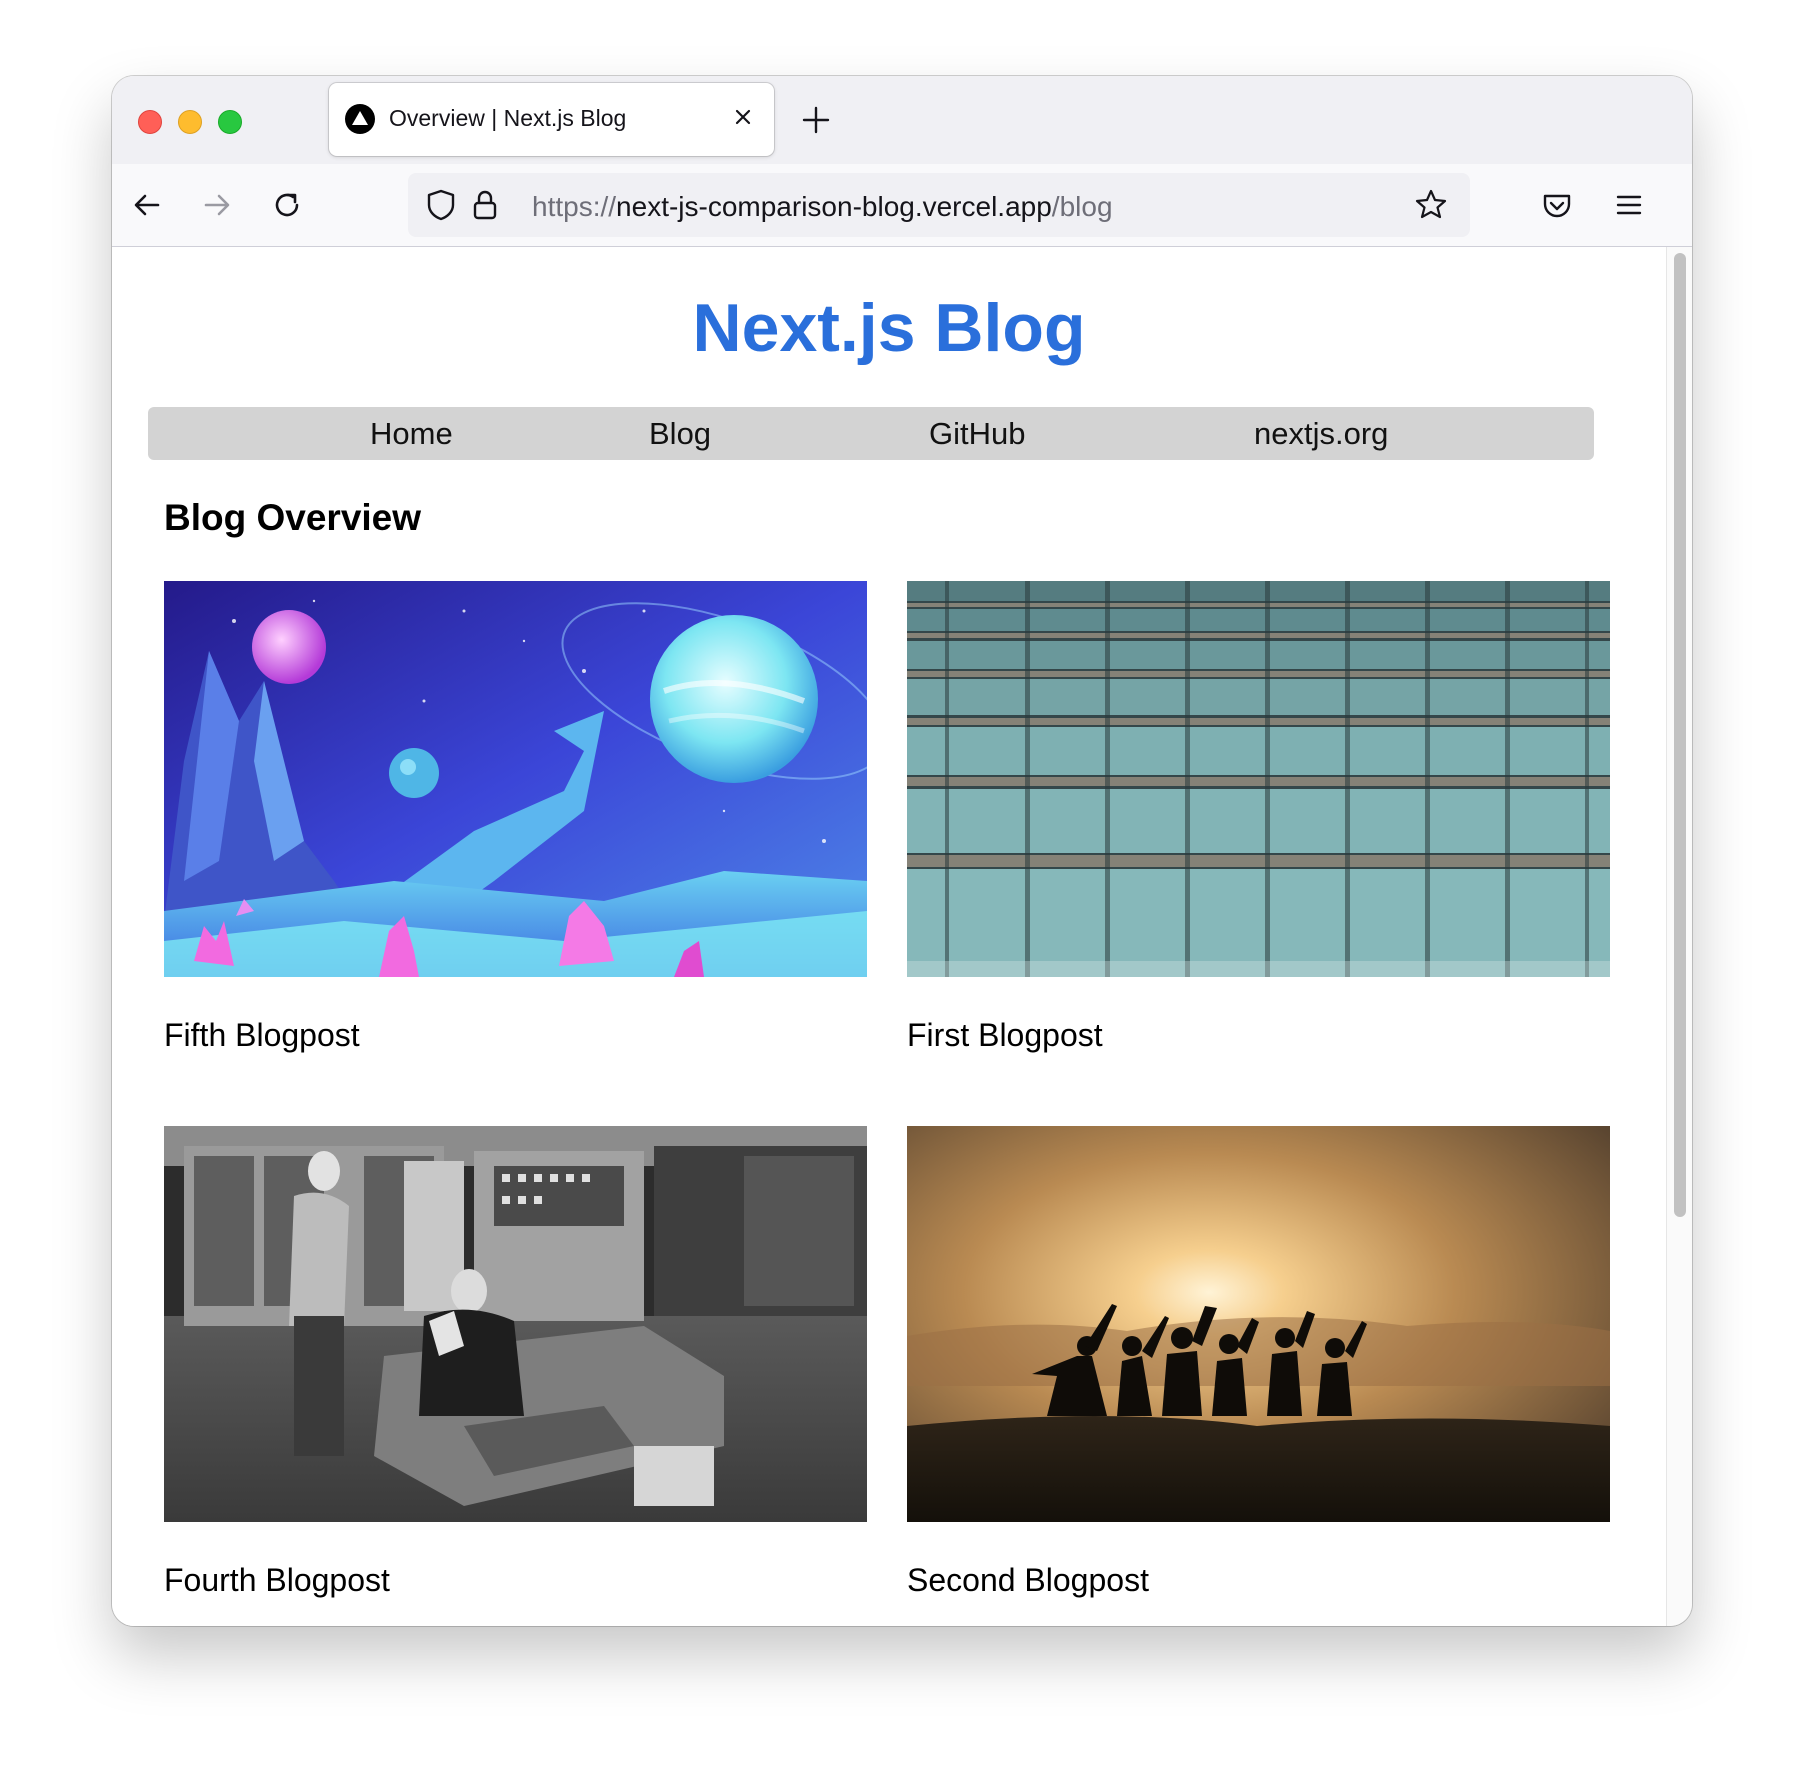  What do you see at coordinates (977, 434) in the screenshot?
I see `nav-link-github: GitHub` at bounding box center [977, 434].